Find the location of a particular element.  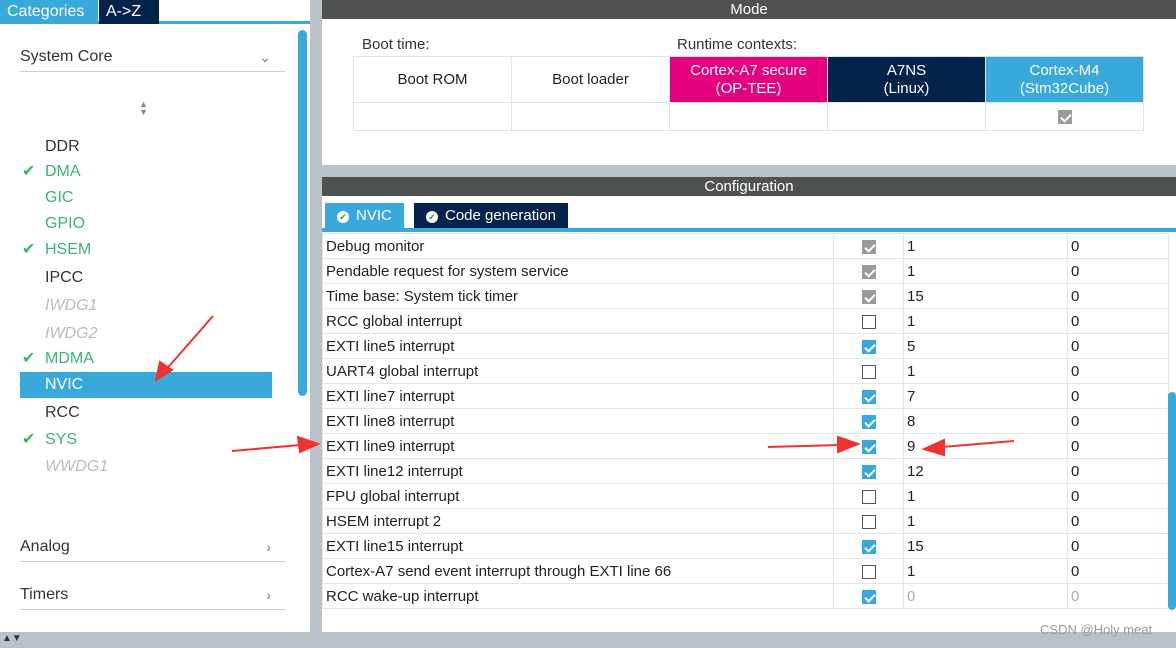

table-scrollbar is located at coordinates (1172, 501).